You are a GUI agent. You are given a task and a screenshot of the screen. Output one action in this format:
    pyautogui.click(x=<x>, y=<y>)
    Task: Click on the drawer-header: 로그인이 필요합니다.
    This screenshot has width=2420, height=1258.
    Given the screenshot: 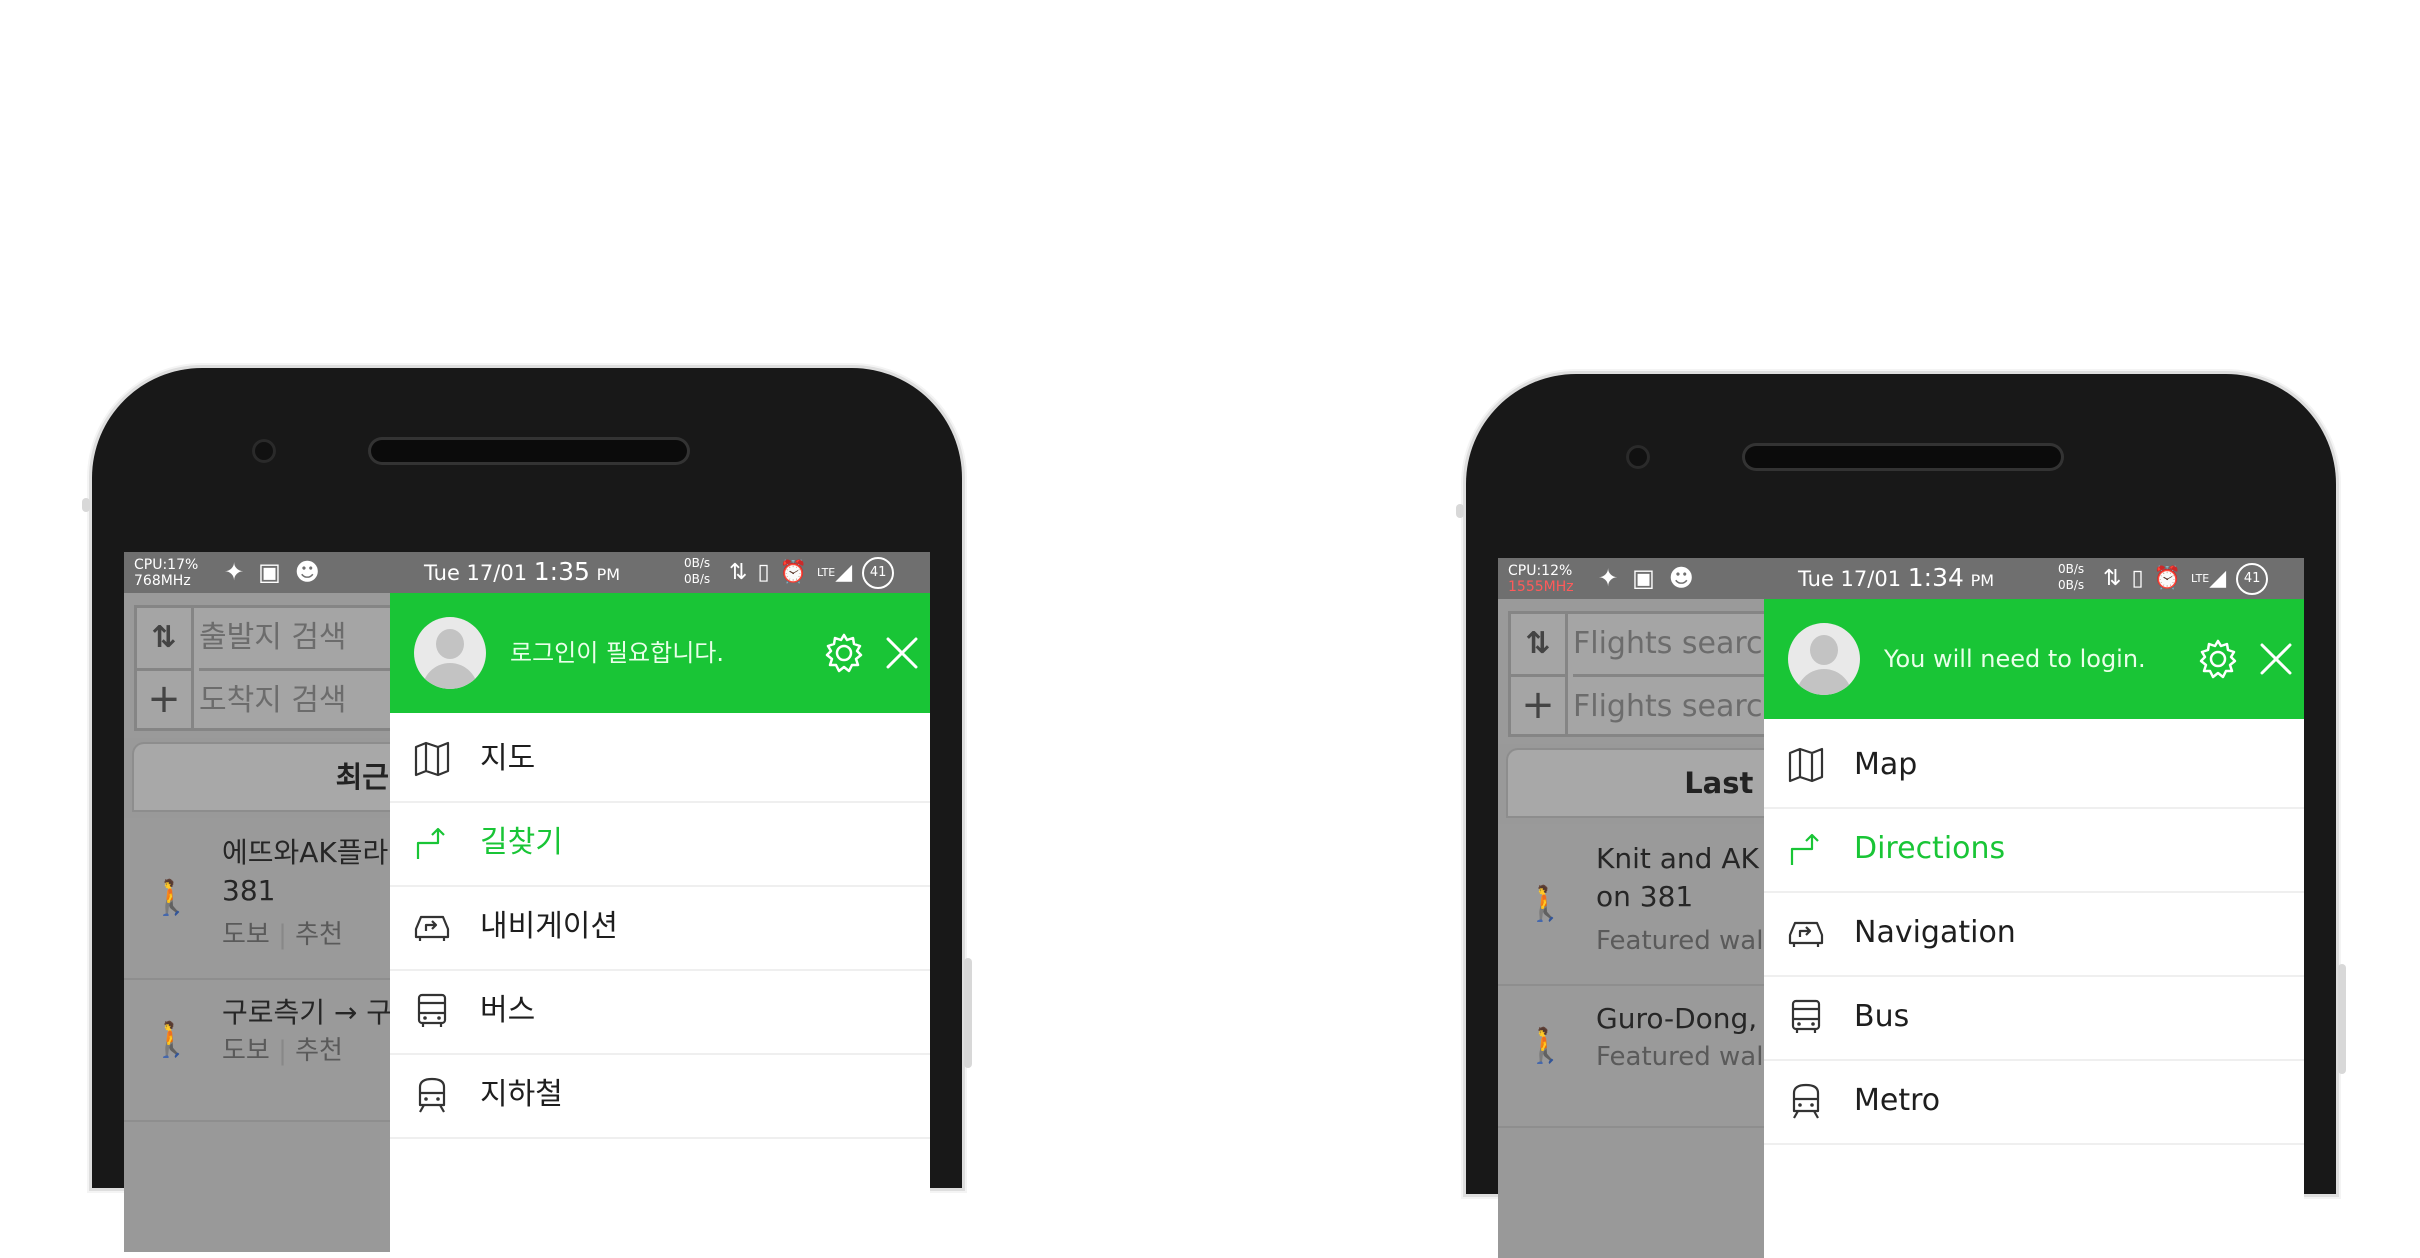 What is the action you would take?
    pyautogui.click(x=660, y=653)
    